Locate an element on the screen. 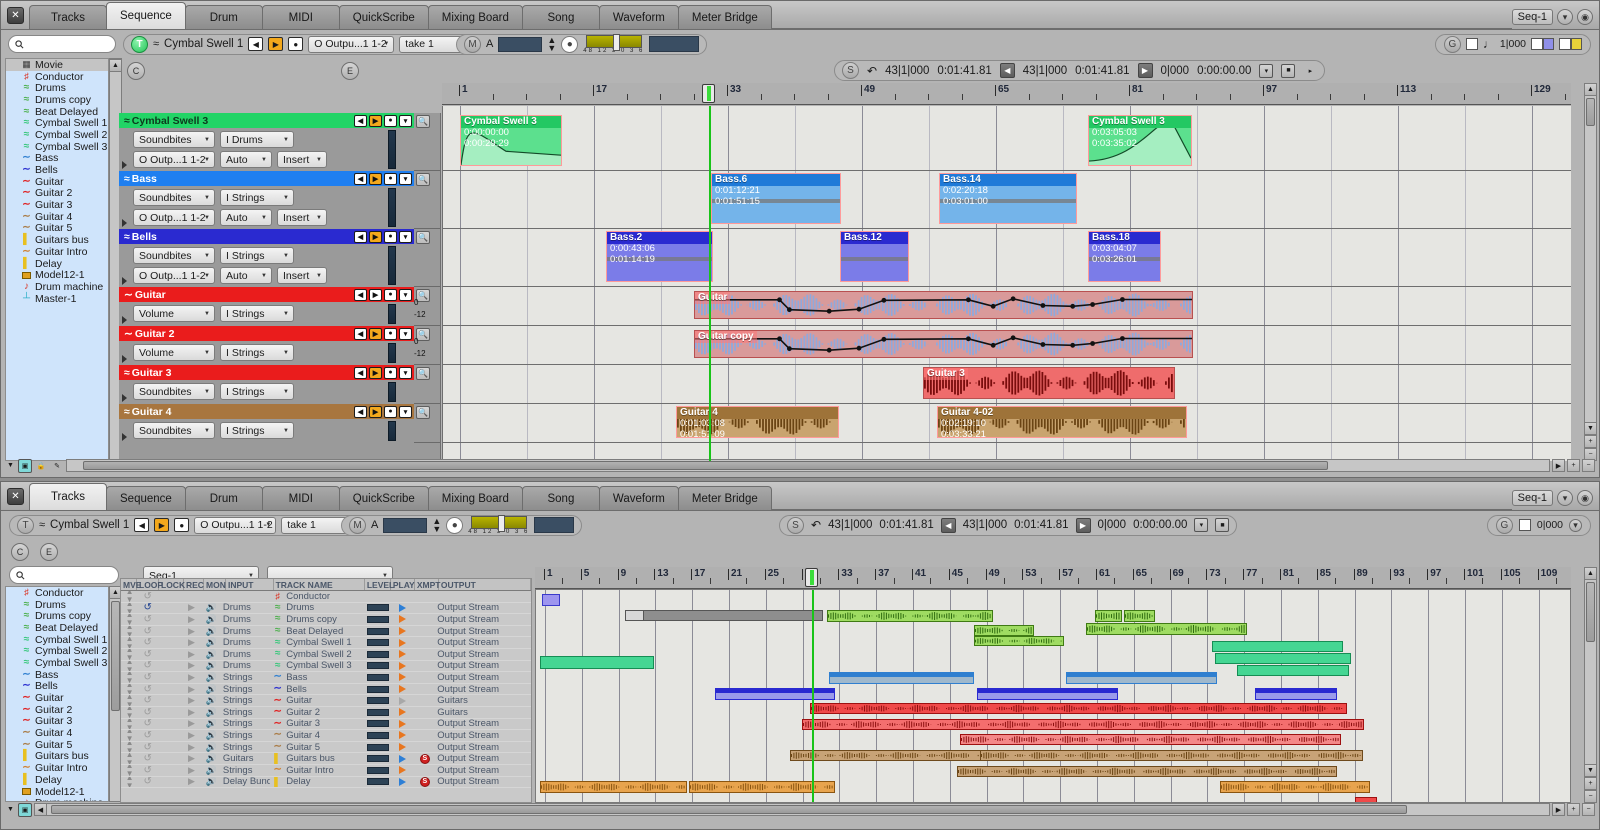  prev-take-button: ◀ is located at coordinates (256, 44).